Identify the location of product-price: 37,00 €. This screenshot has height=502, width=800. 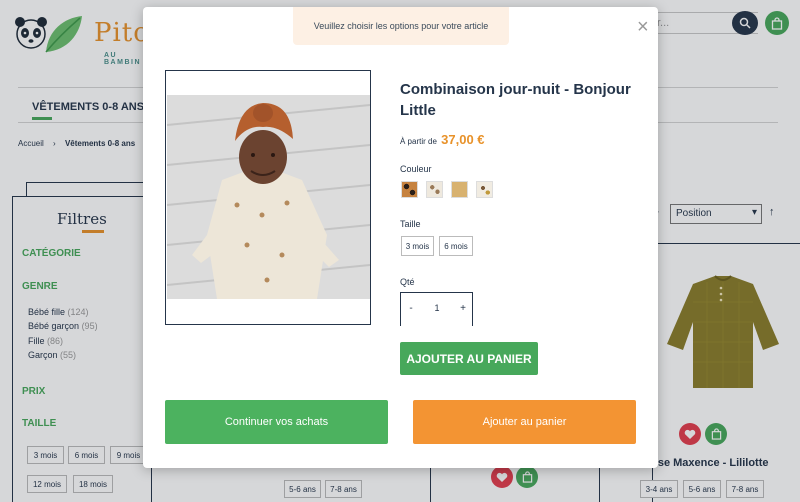
(463, 139).